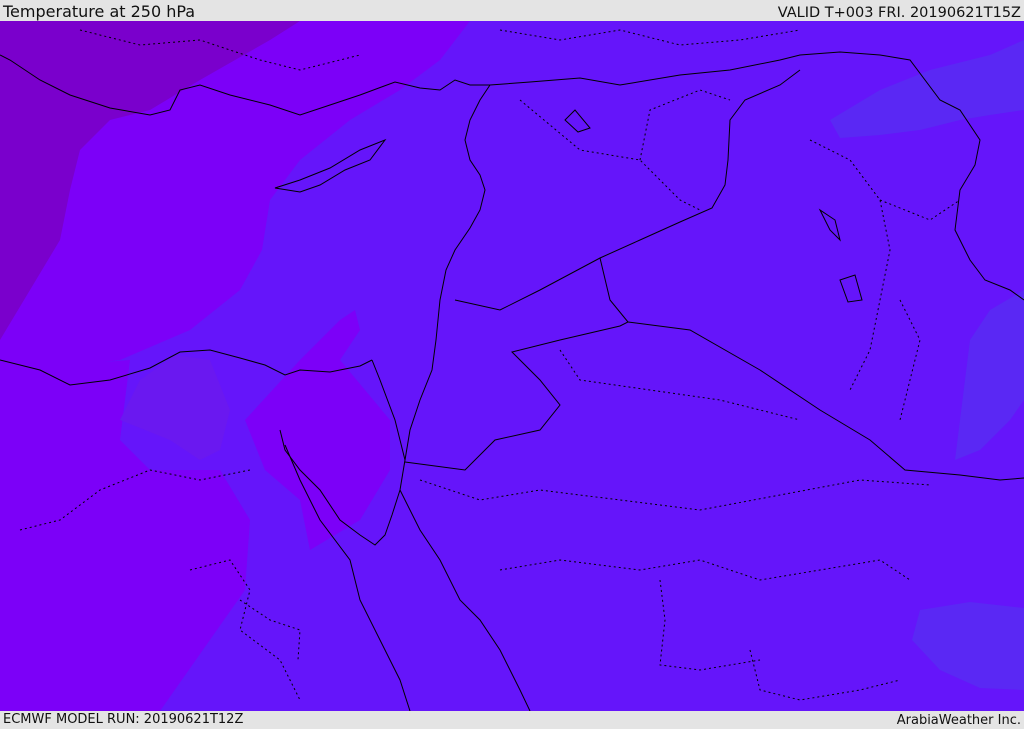  I want to click on map-title: Temperature at 250 hPa, so click(99, 11).